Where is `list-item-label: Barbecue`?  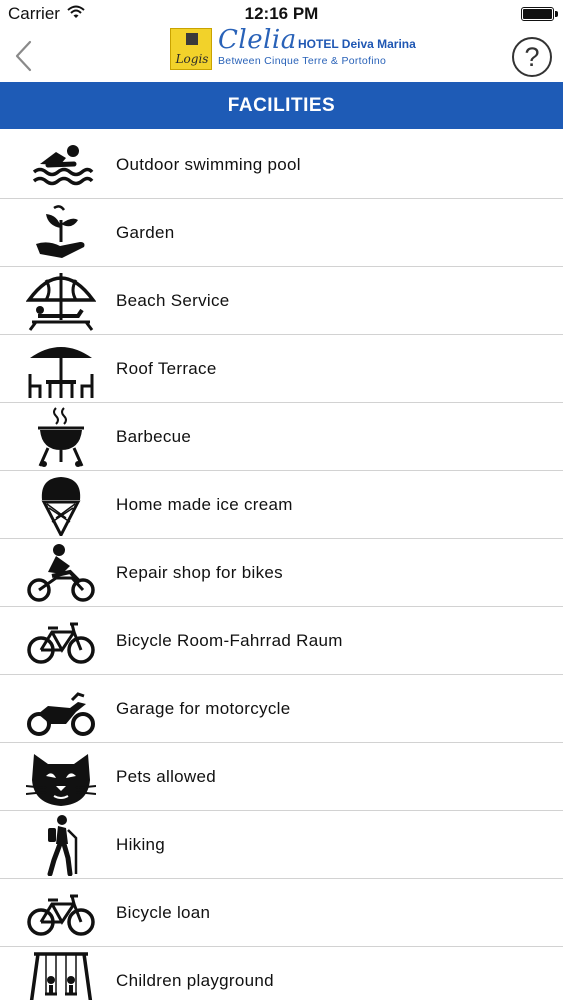 list-item-label: Barbecue is located at coordinates (154, 436).